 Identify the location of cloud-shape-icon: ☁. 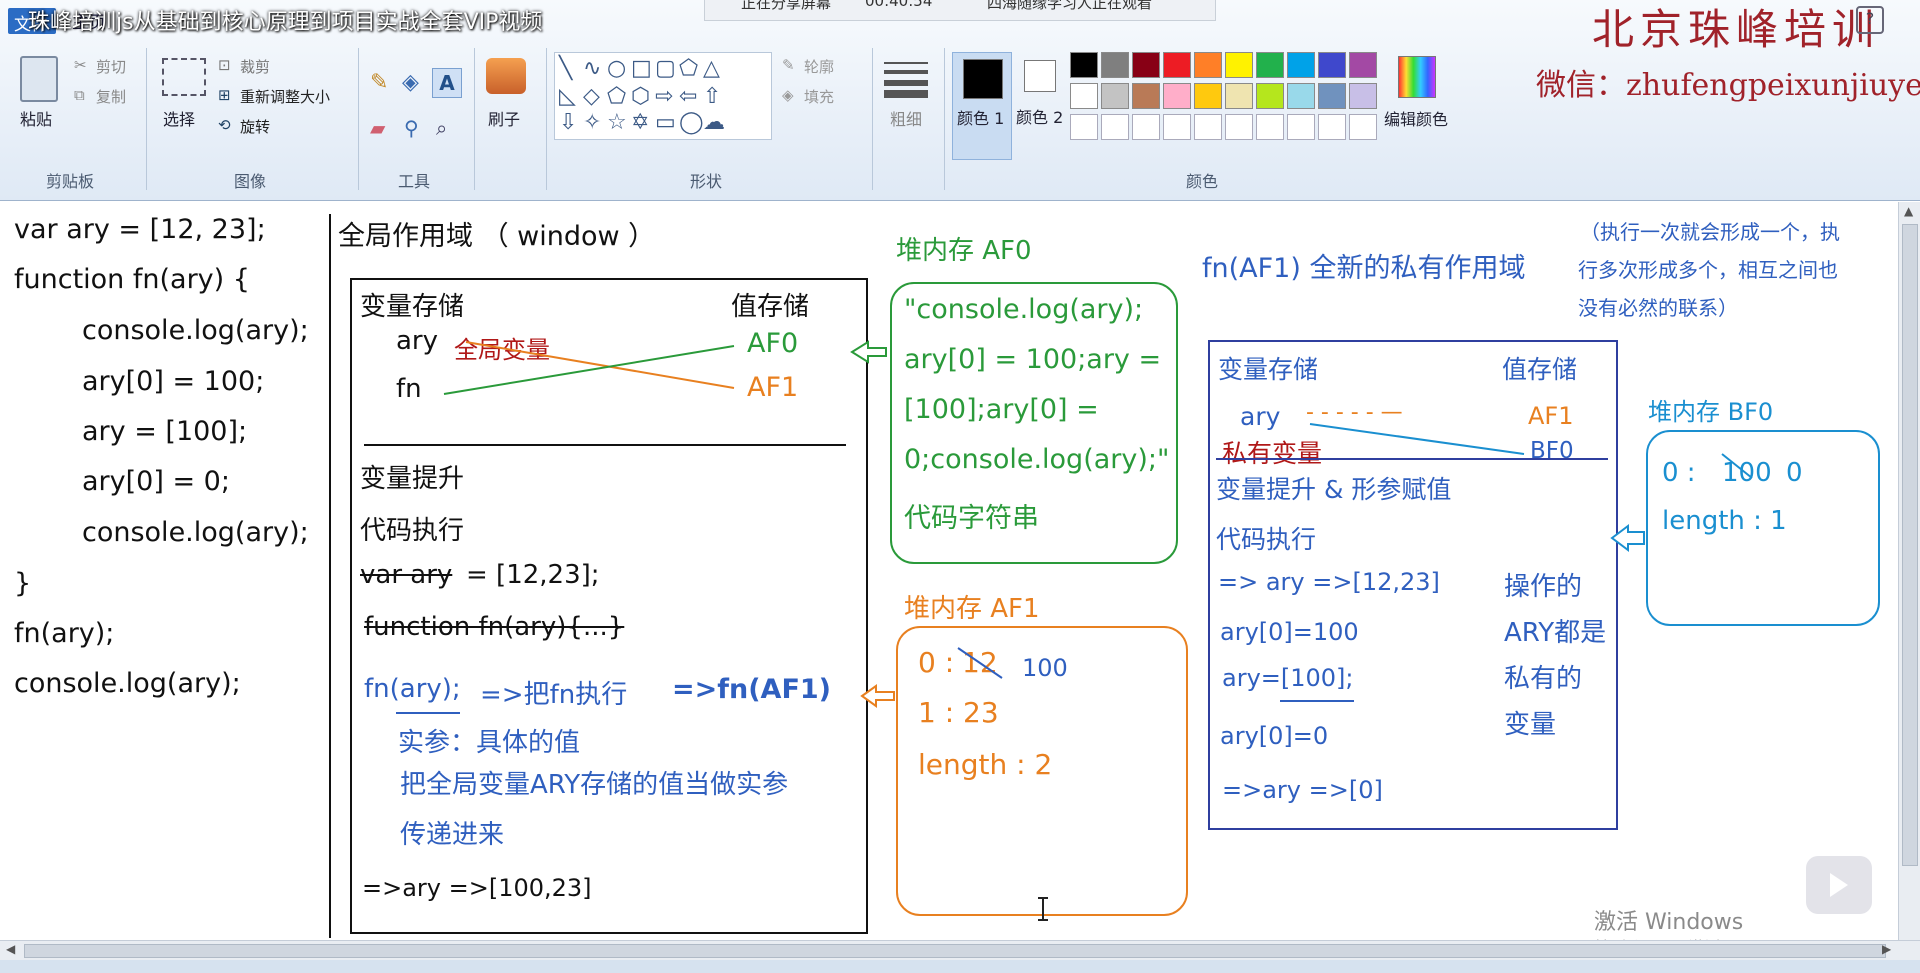
(714, 123).